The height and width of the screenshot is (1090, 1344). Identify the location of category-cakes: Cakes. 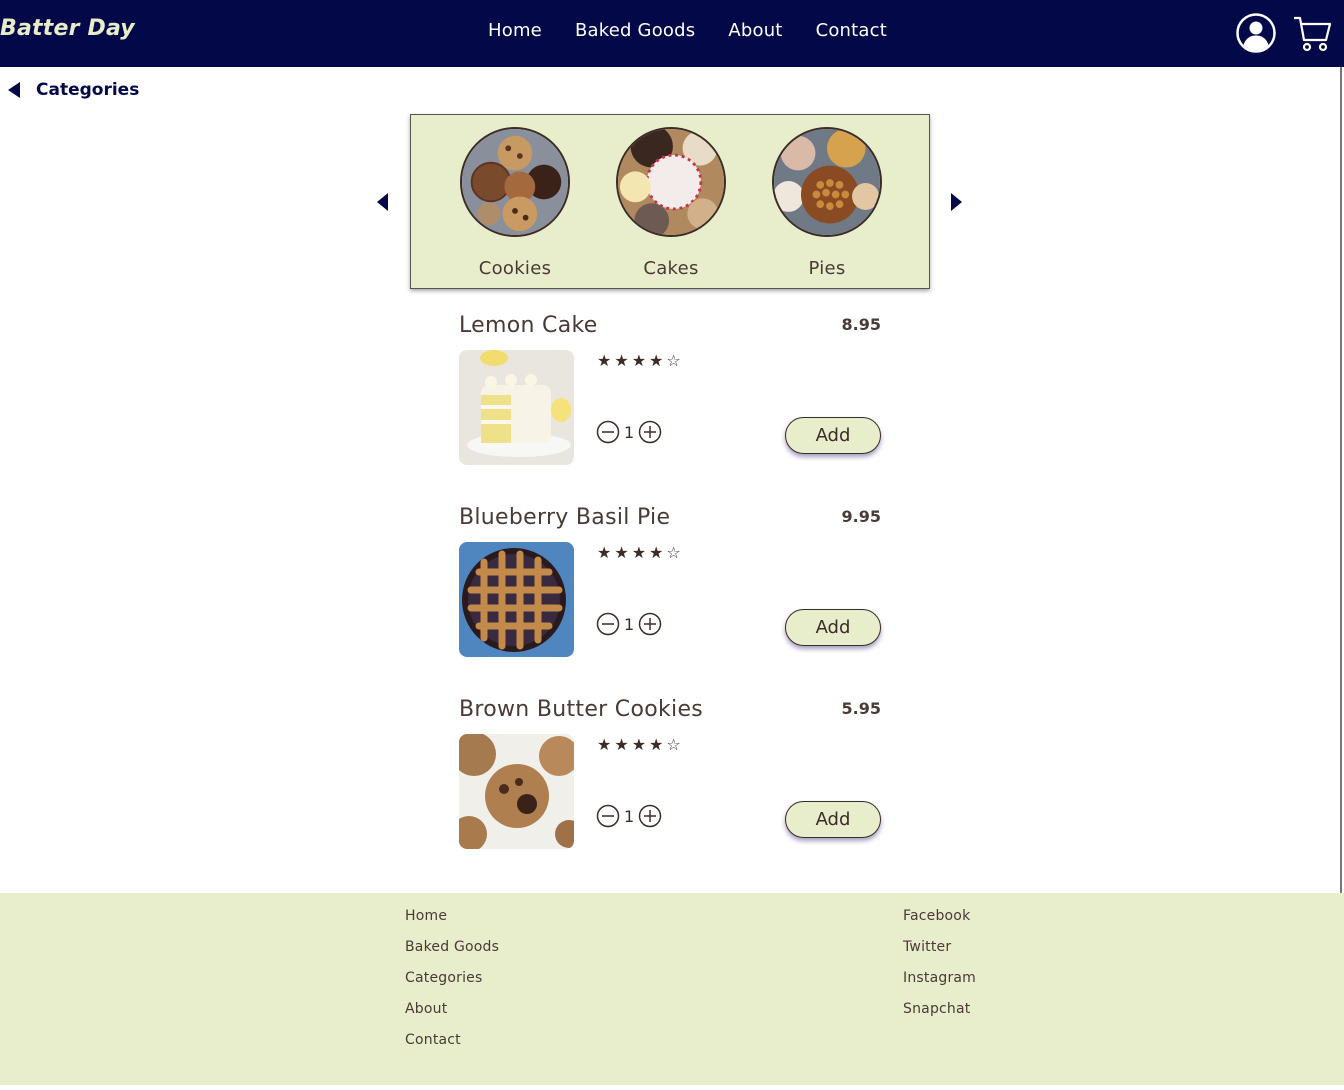
(671, 202).